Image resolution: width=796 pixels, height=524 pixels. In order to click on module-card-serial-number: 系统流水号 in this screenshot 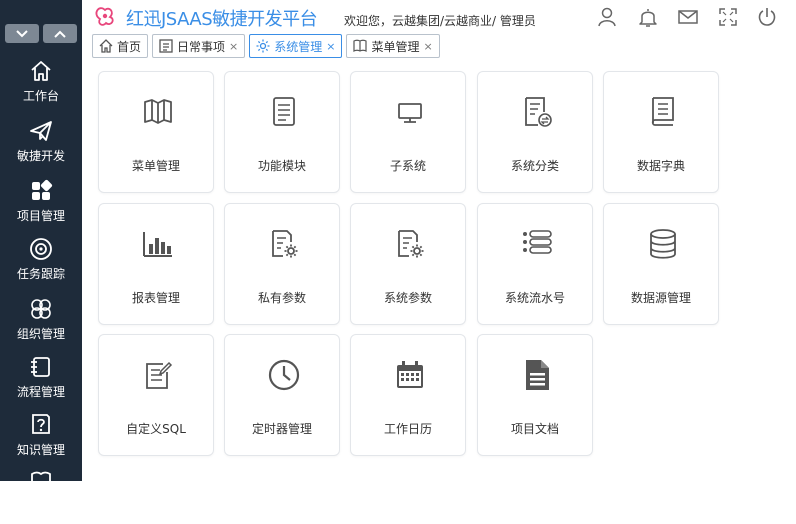, I will do `click(535, 264)`.